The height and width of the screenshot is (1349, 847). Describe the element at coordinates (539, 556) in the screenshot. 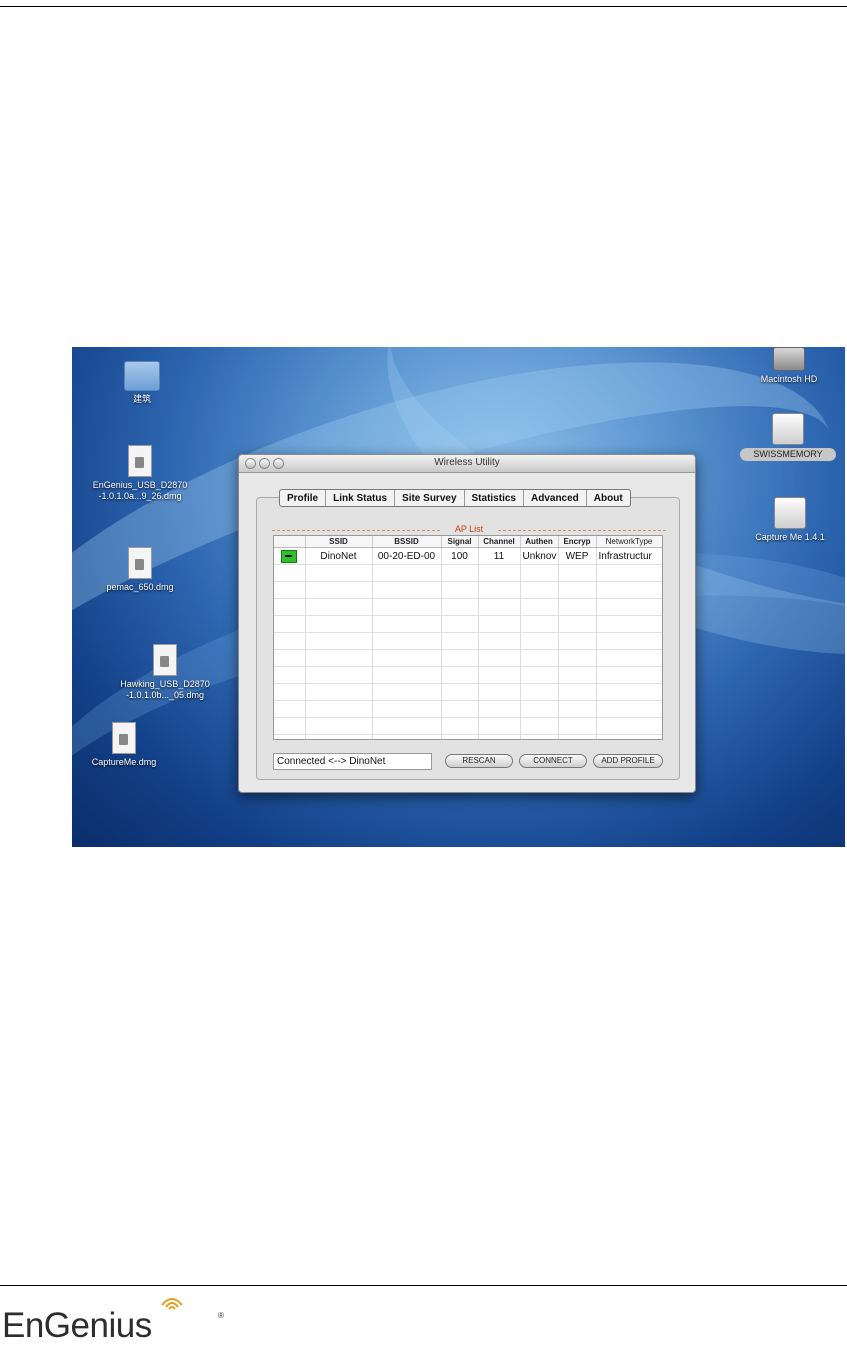

I see `authen-cell: Unknov` at that location.